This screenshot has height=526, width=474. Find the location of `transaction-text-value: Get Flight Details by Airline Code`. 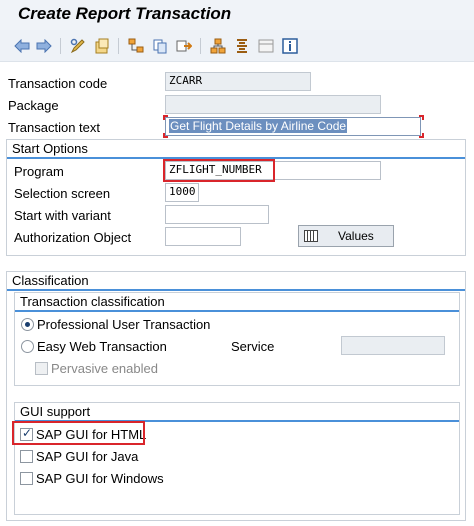

transaction-text-value: Get Flight Details by Airline Code is located at coordinates (258, 126).